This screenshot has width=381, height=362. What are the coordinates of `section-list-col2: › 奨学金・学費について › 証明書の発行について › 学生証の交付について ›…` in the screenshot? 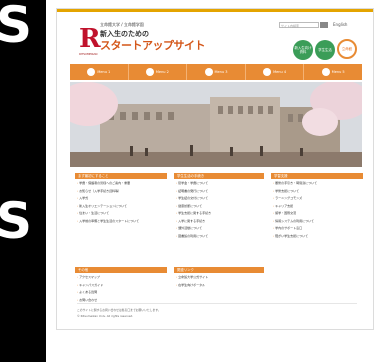 It's located at (220, 210).